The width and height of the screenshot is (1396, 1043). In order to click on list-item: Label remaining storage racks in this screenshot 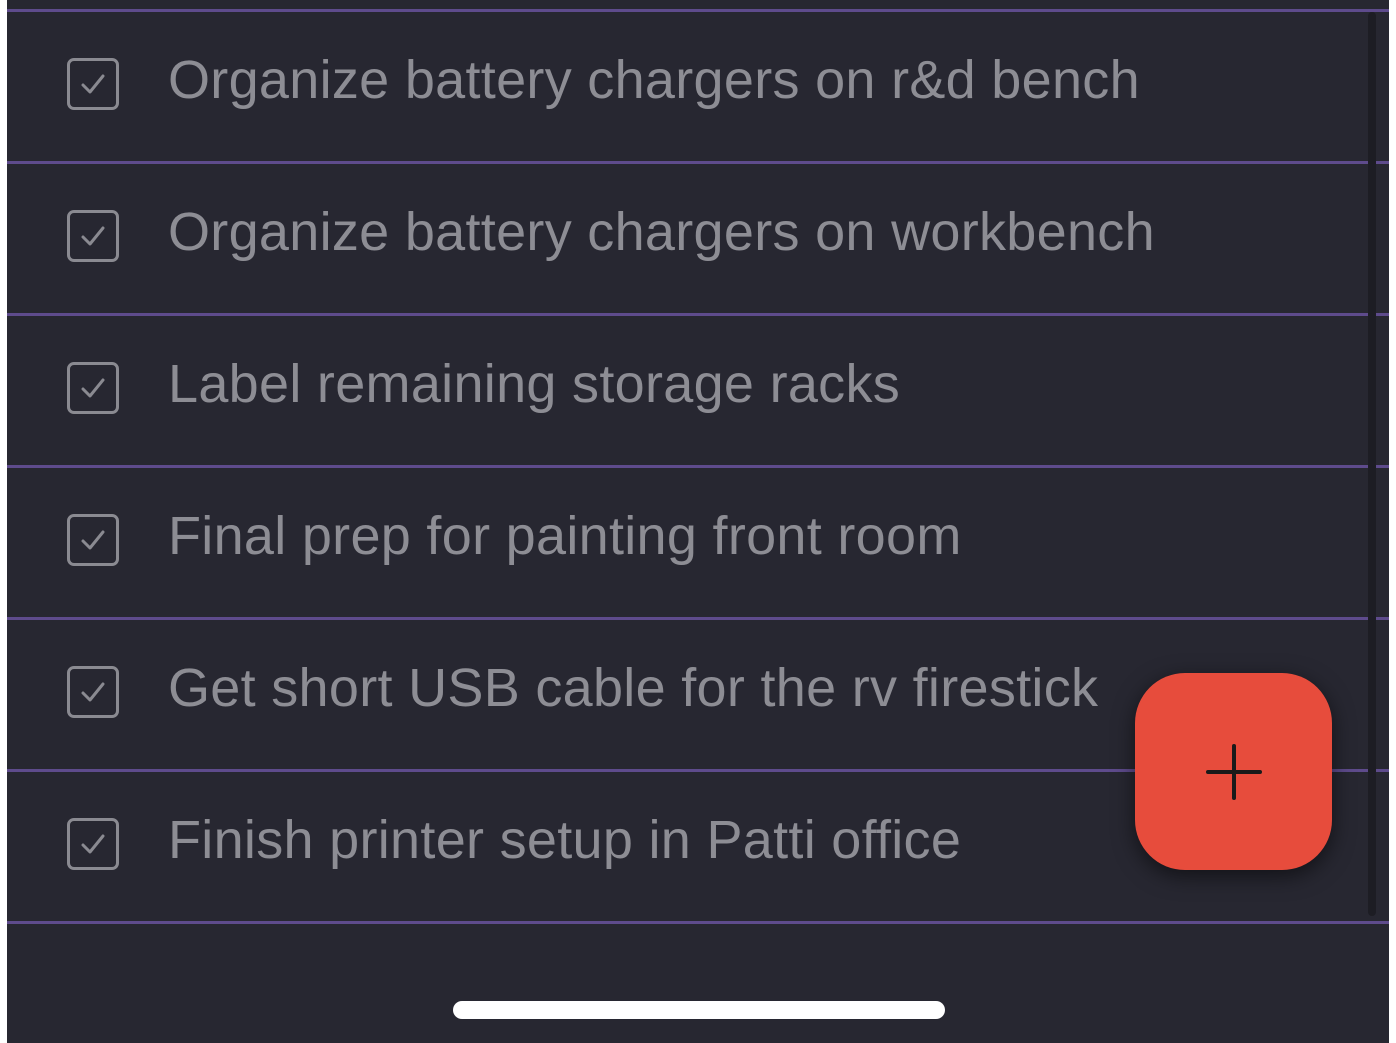, I will do `click(698, 392)`.